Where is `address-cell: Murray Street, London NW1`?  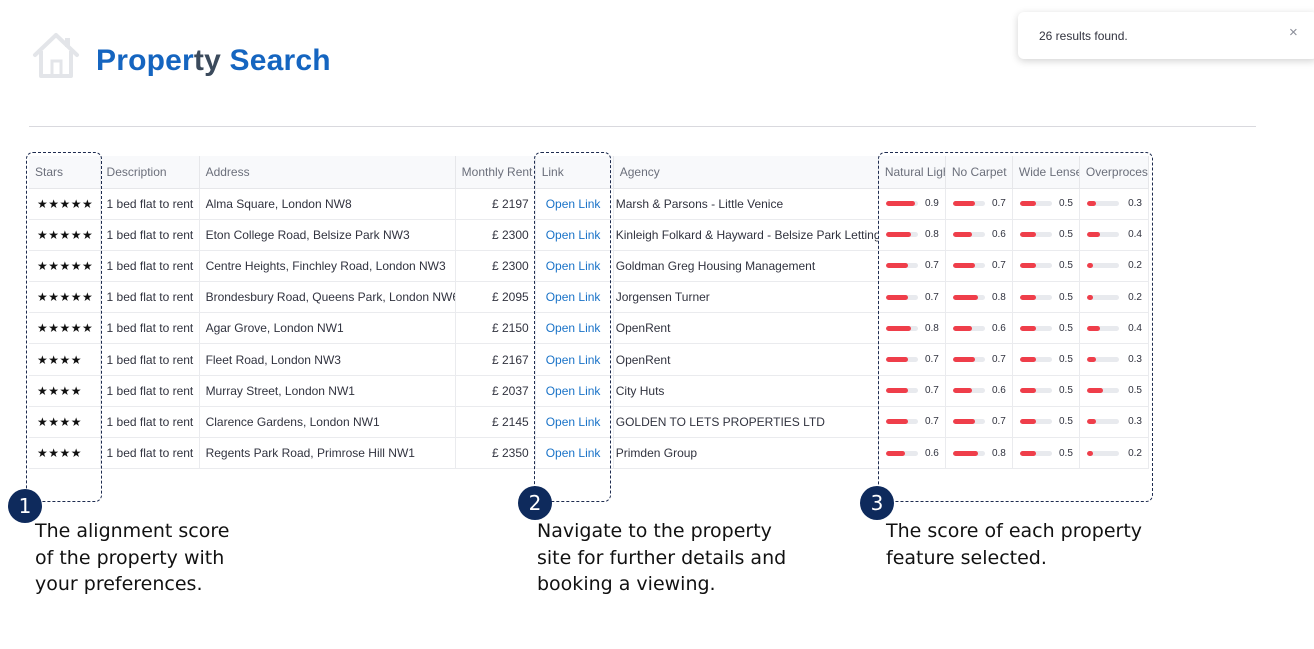
address-cell: Murray Street, London NW1 is located at coordinates (327, 391).